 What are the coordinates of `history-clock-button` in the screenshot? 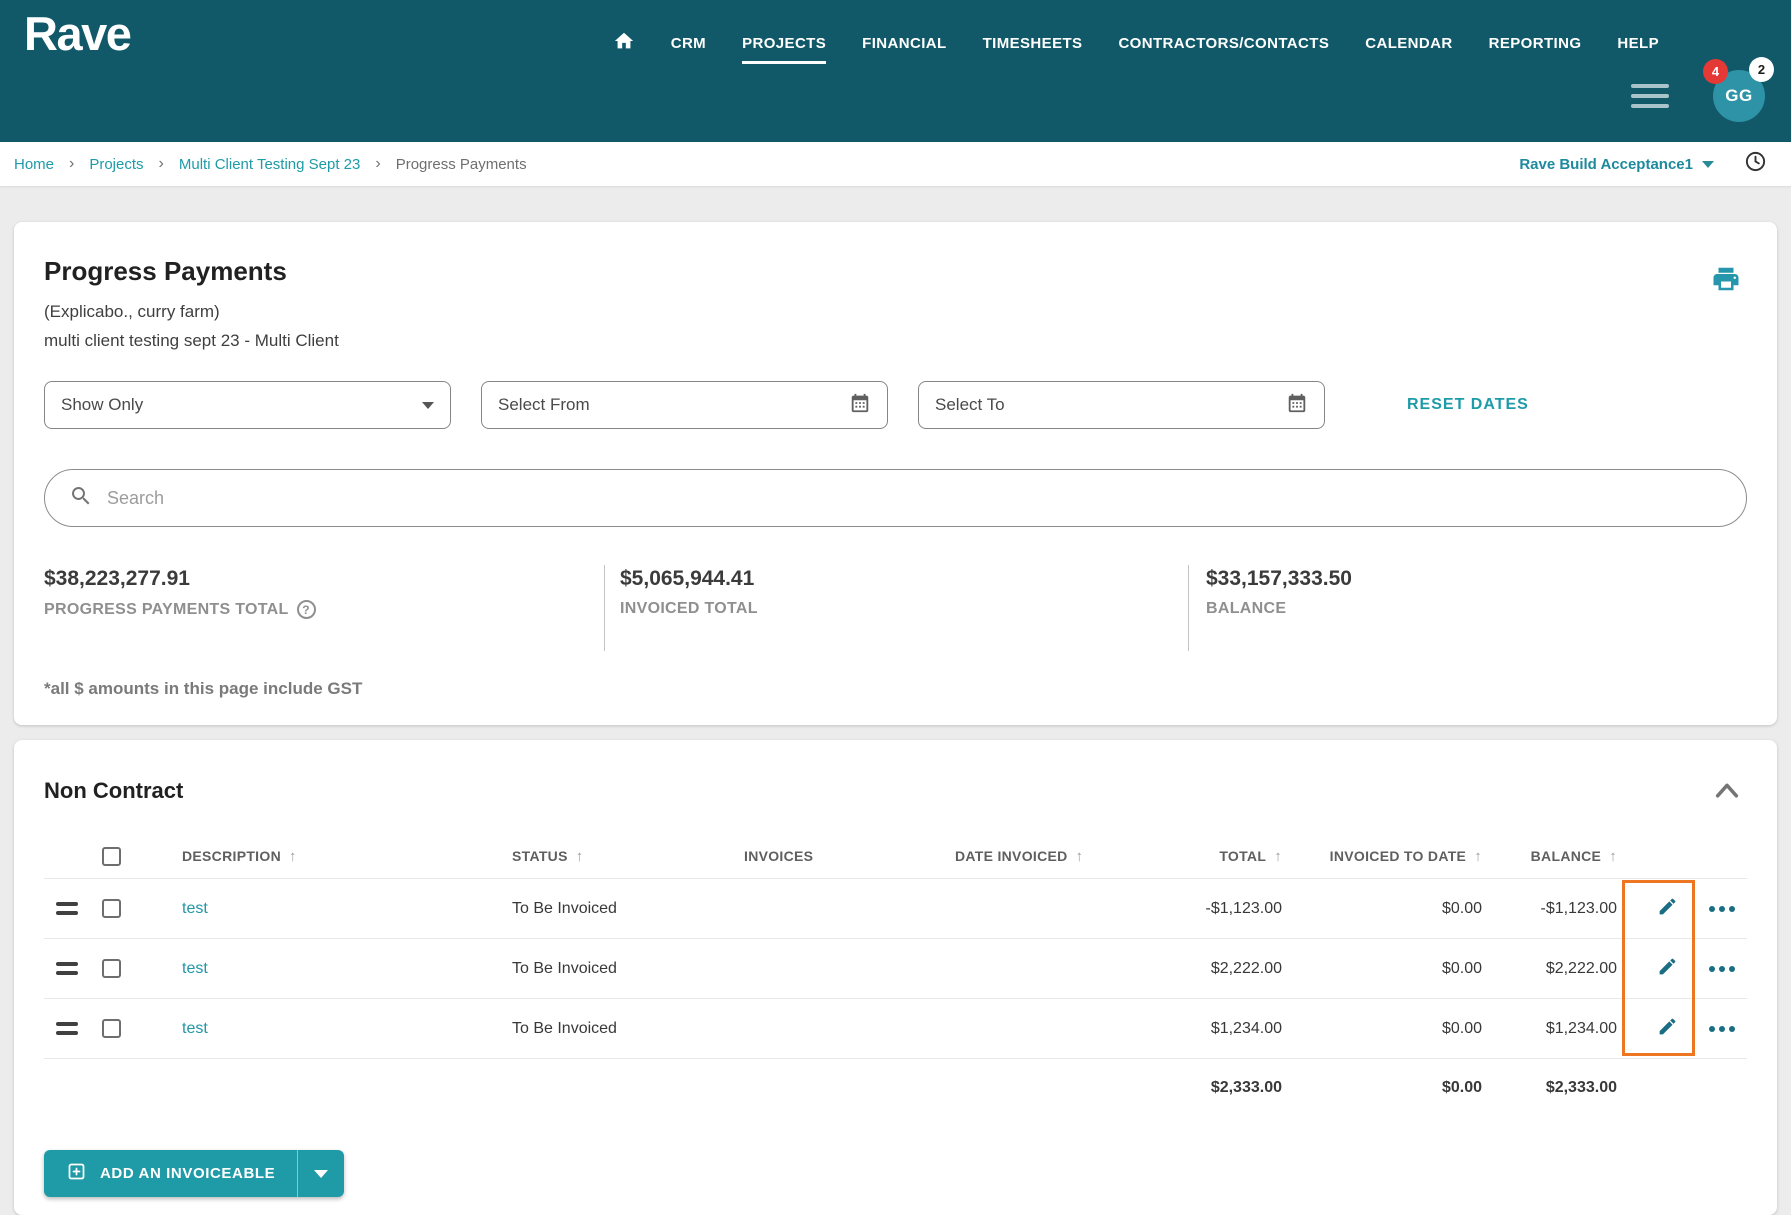 It's located at (1755, 164).